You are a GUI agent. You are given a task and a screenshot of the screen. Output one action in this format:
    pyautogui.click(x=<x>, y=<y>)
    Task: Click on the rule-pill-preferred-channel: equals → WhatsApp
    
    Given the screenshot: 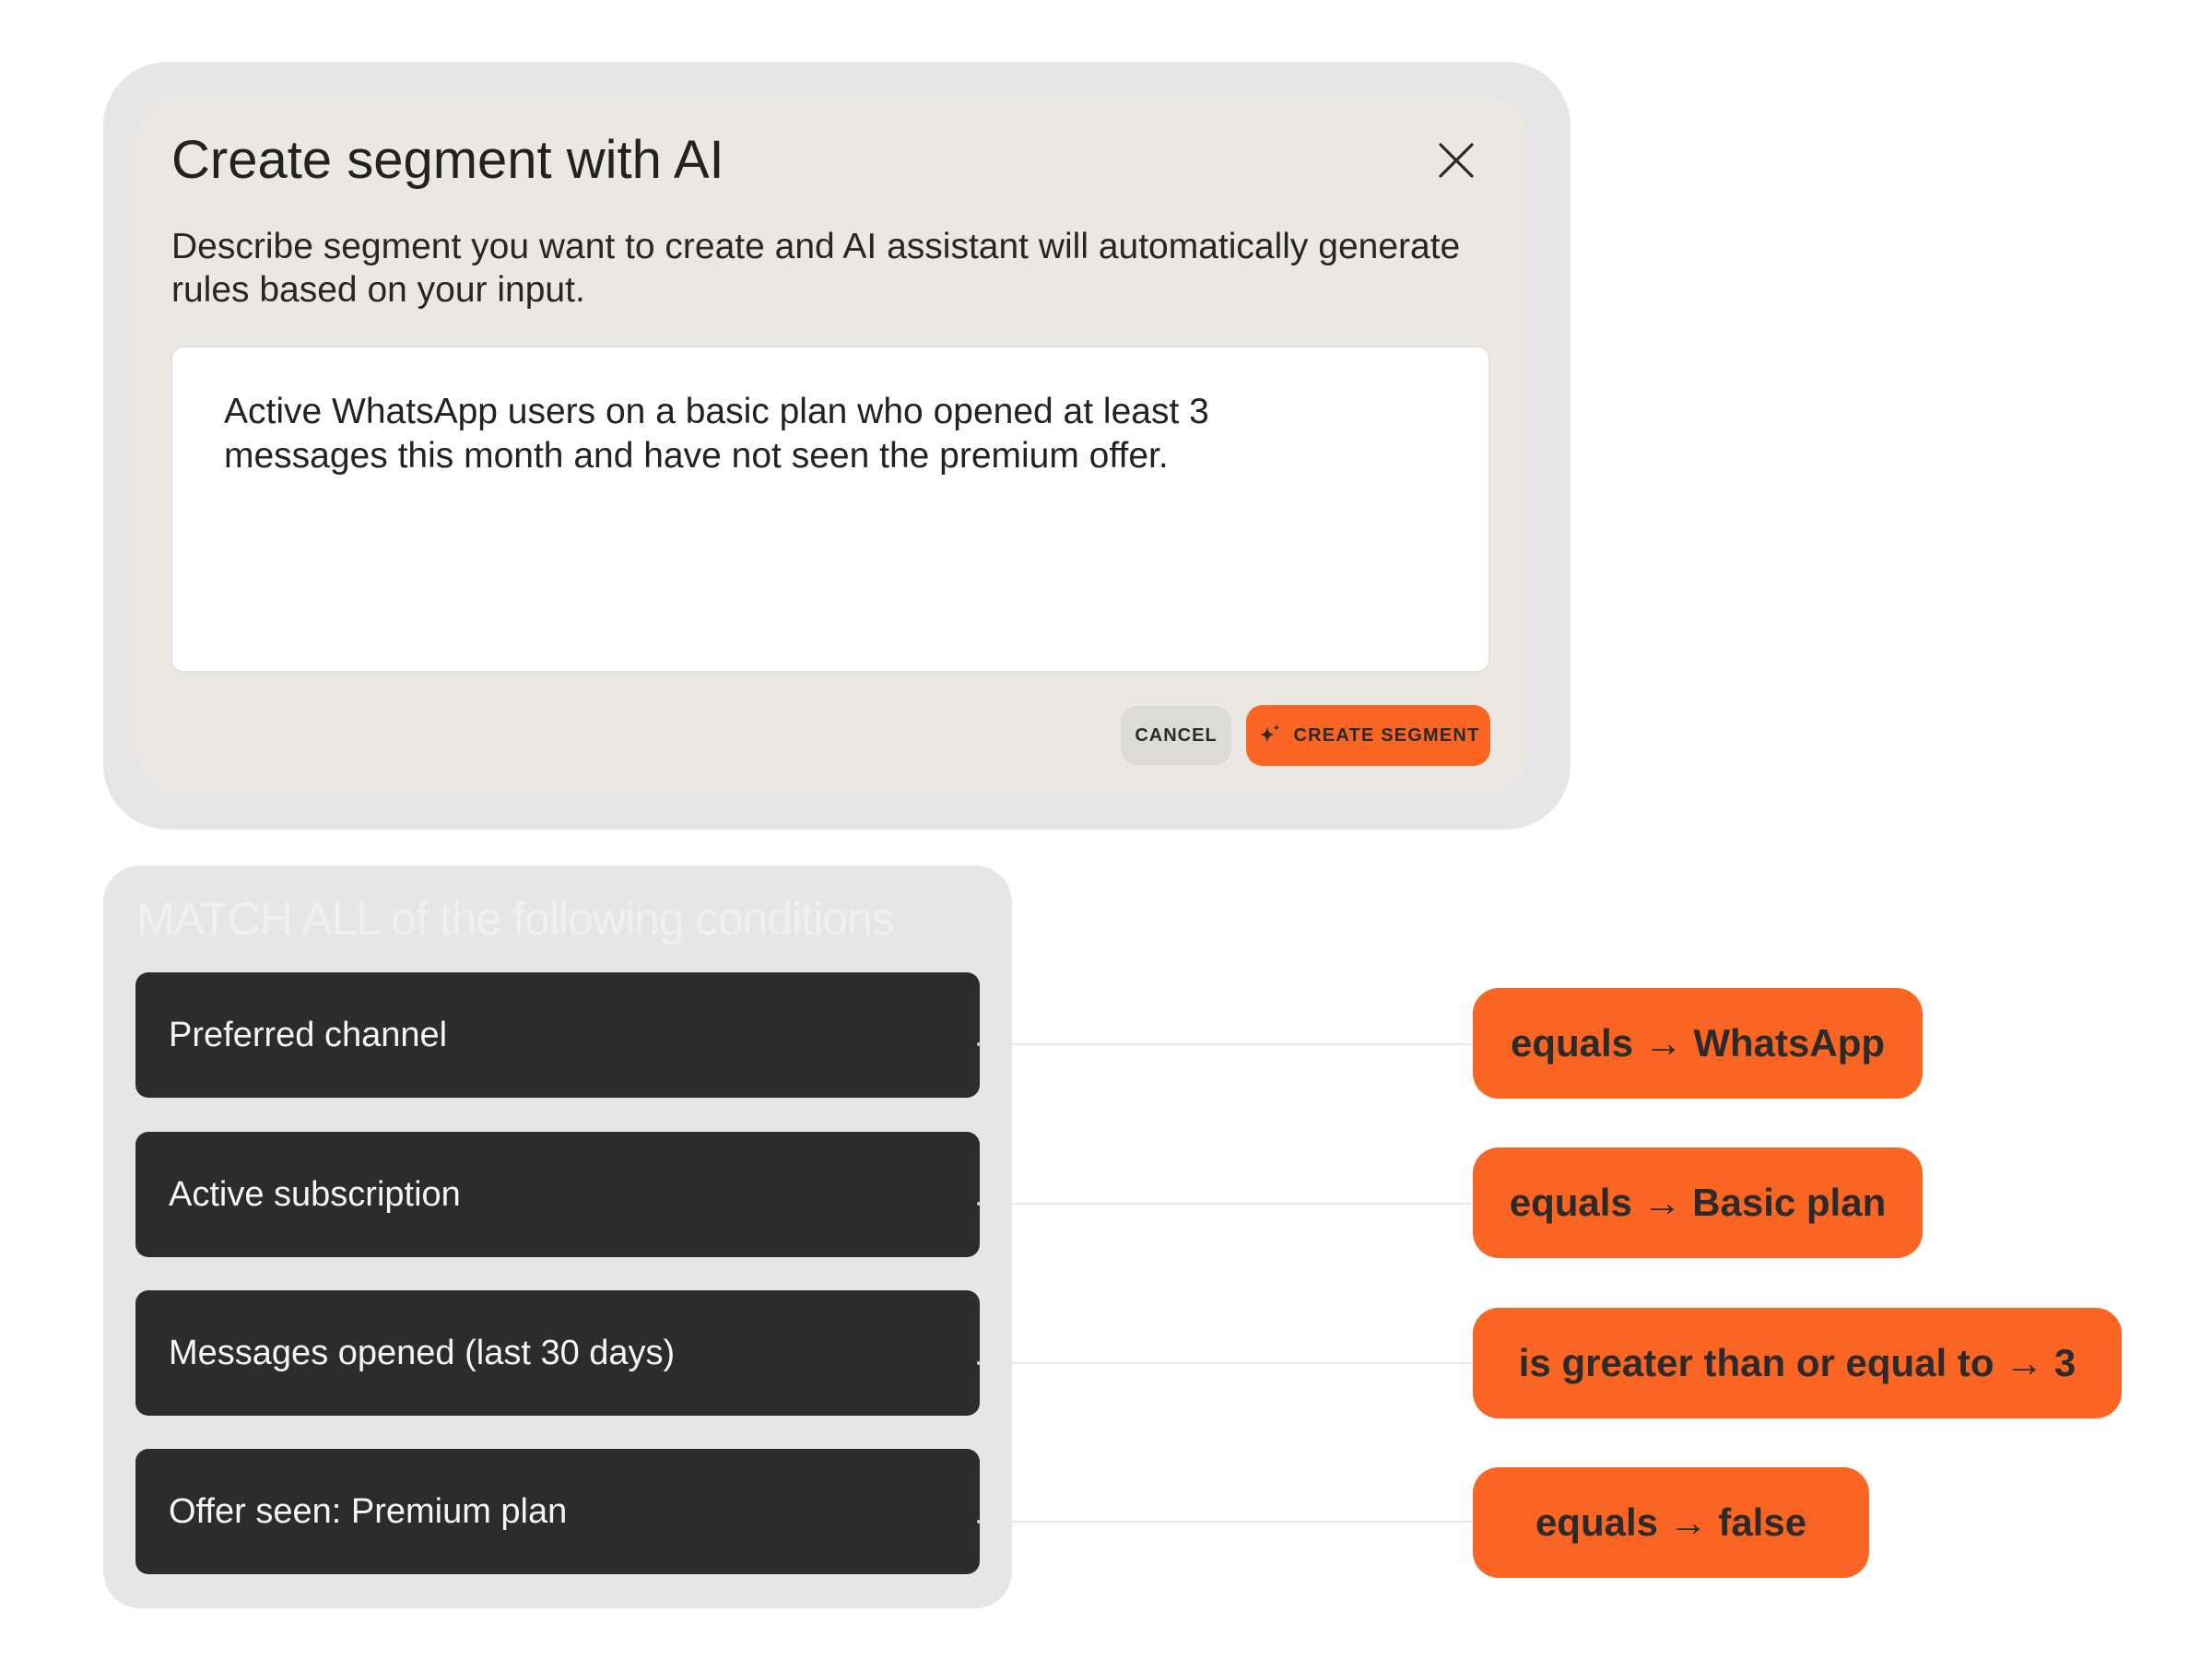 What is the action you would take?
    pyautogui.click(x=1698, y=1043)
    